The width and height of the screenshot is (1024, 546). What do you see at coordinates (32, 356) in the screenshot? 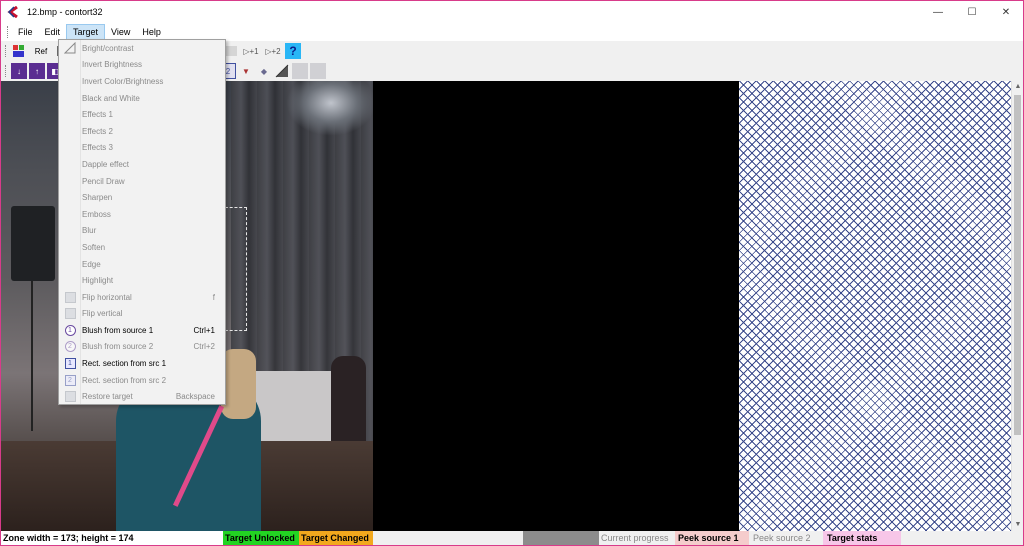
I see `stand-region` at bounding box center [32, 356].